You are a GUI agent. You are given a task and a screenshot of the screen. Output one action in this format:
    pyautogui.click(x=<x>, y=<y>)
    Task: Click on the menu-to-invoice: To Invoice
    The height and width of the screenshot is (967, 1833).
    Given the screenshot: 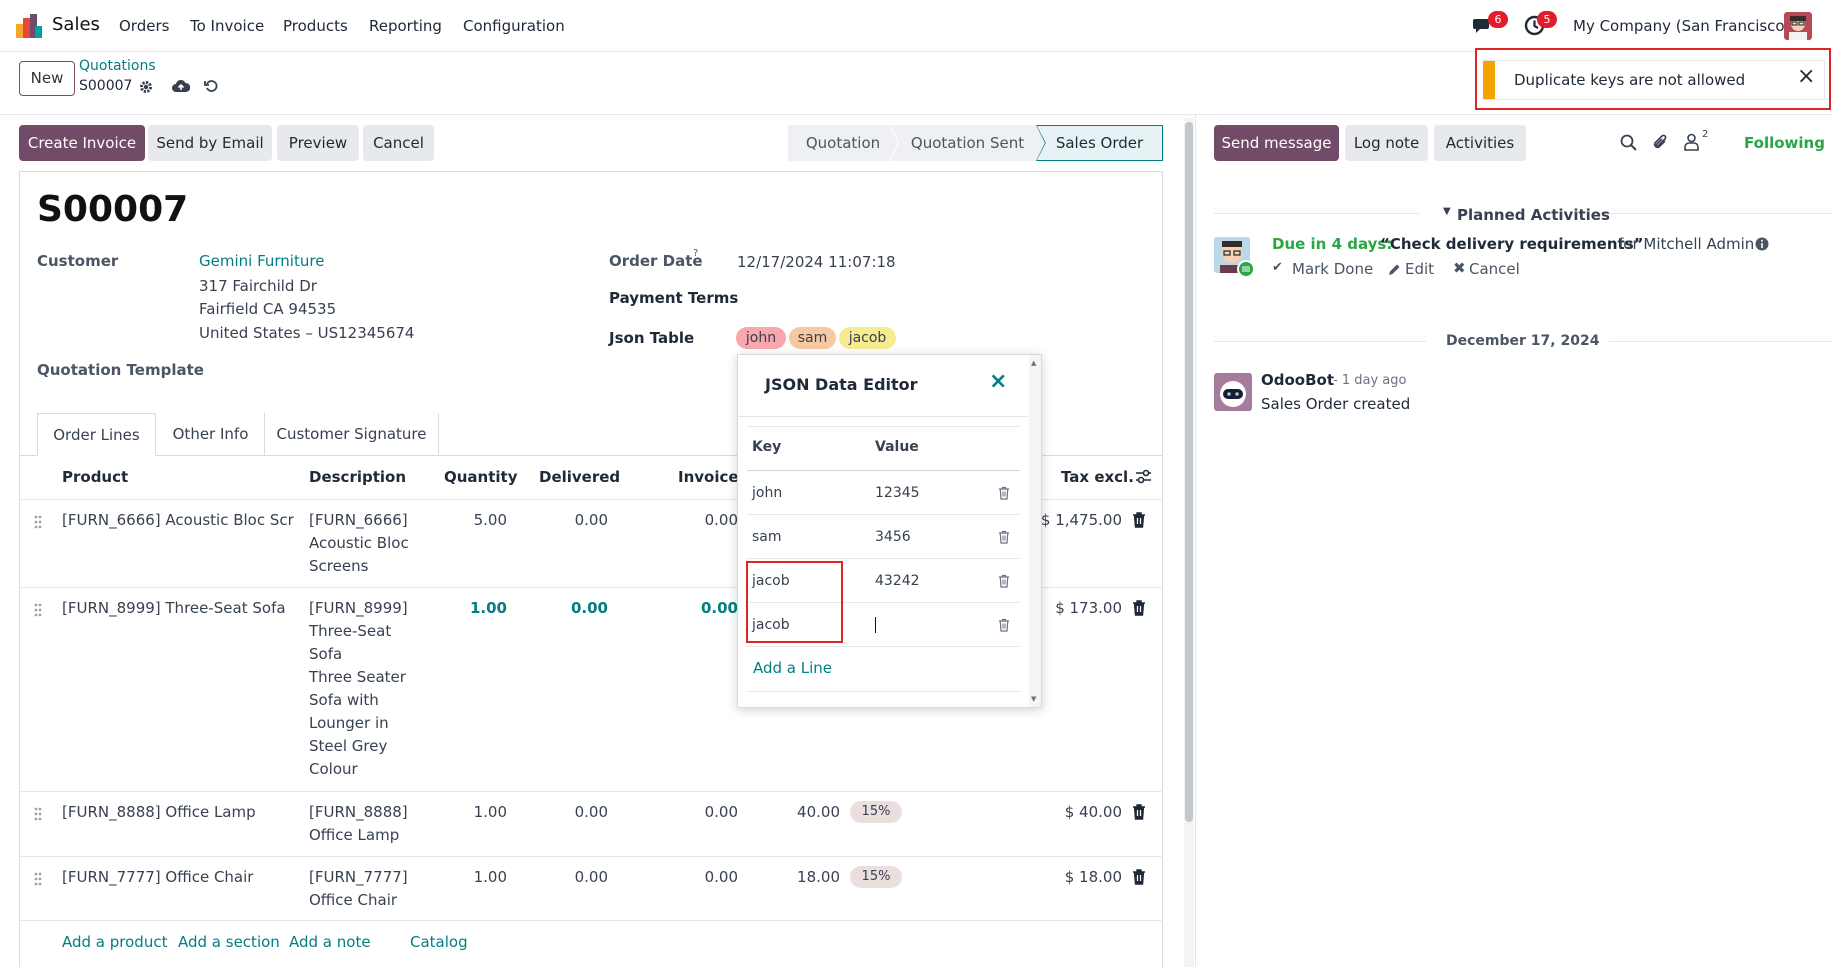 What is the action you would take?
    pyautogui.click(x=227, y=26)
    